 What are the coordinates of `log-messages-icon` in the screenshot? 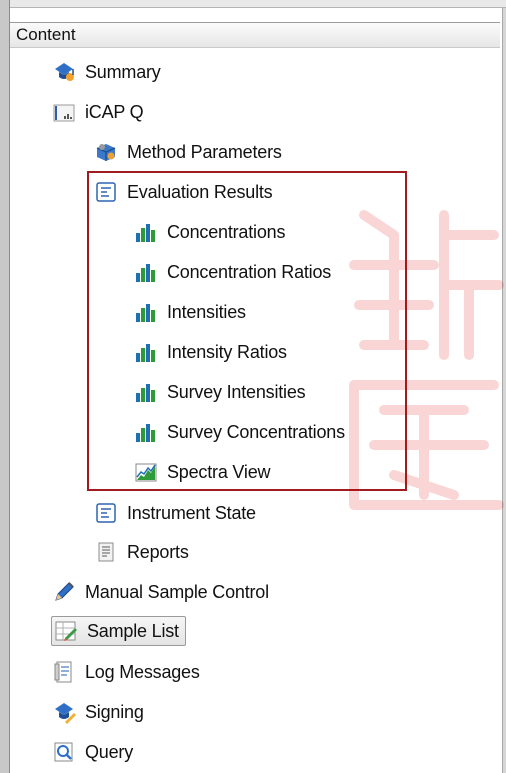 It's located at (63, 672).